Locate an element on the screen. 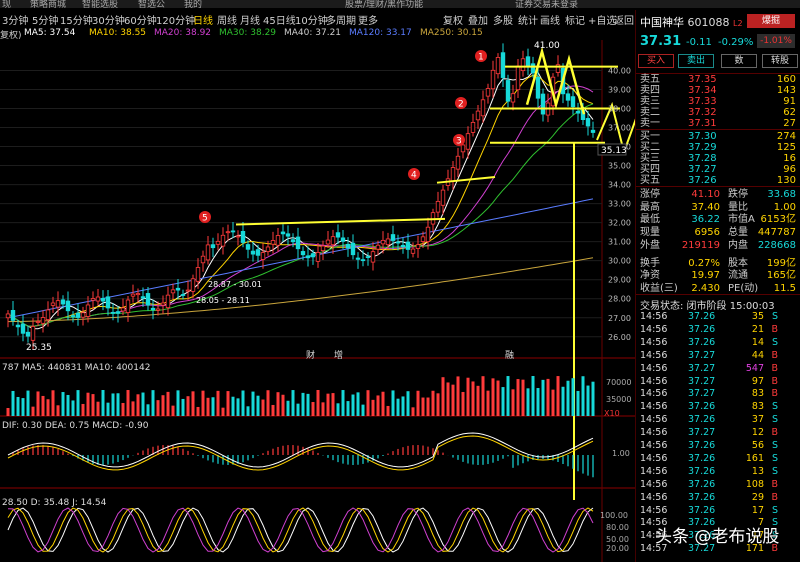  tick-direction: B is located at coordinates (774, 368).